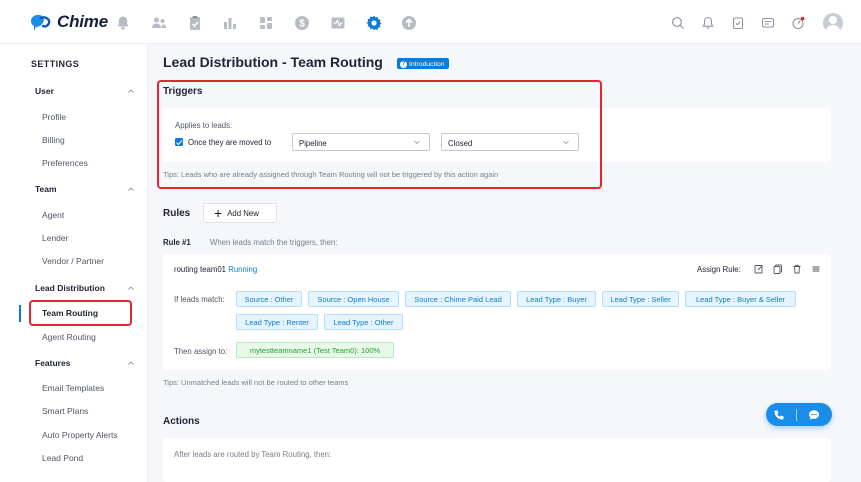 The image size is (861, 482). Describe the element at coordinates (274, 242) in the screenshot. I see `rule-description: When leads match the triggers, then:` at that location.